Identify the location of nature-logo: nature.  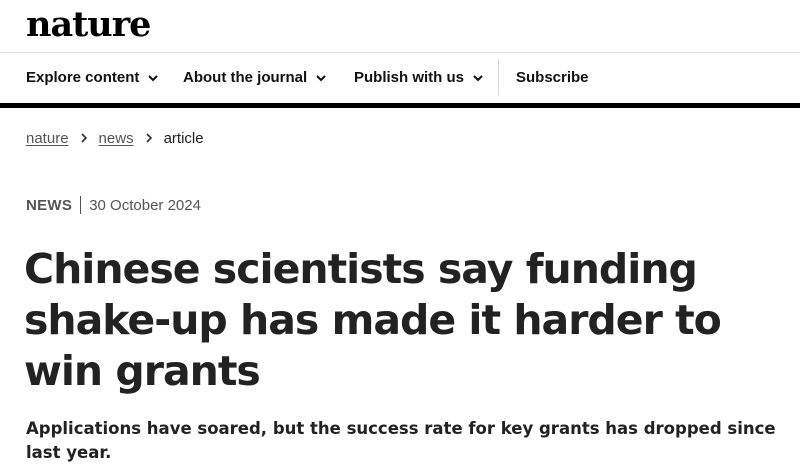
(88, 25).